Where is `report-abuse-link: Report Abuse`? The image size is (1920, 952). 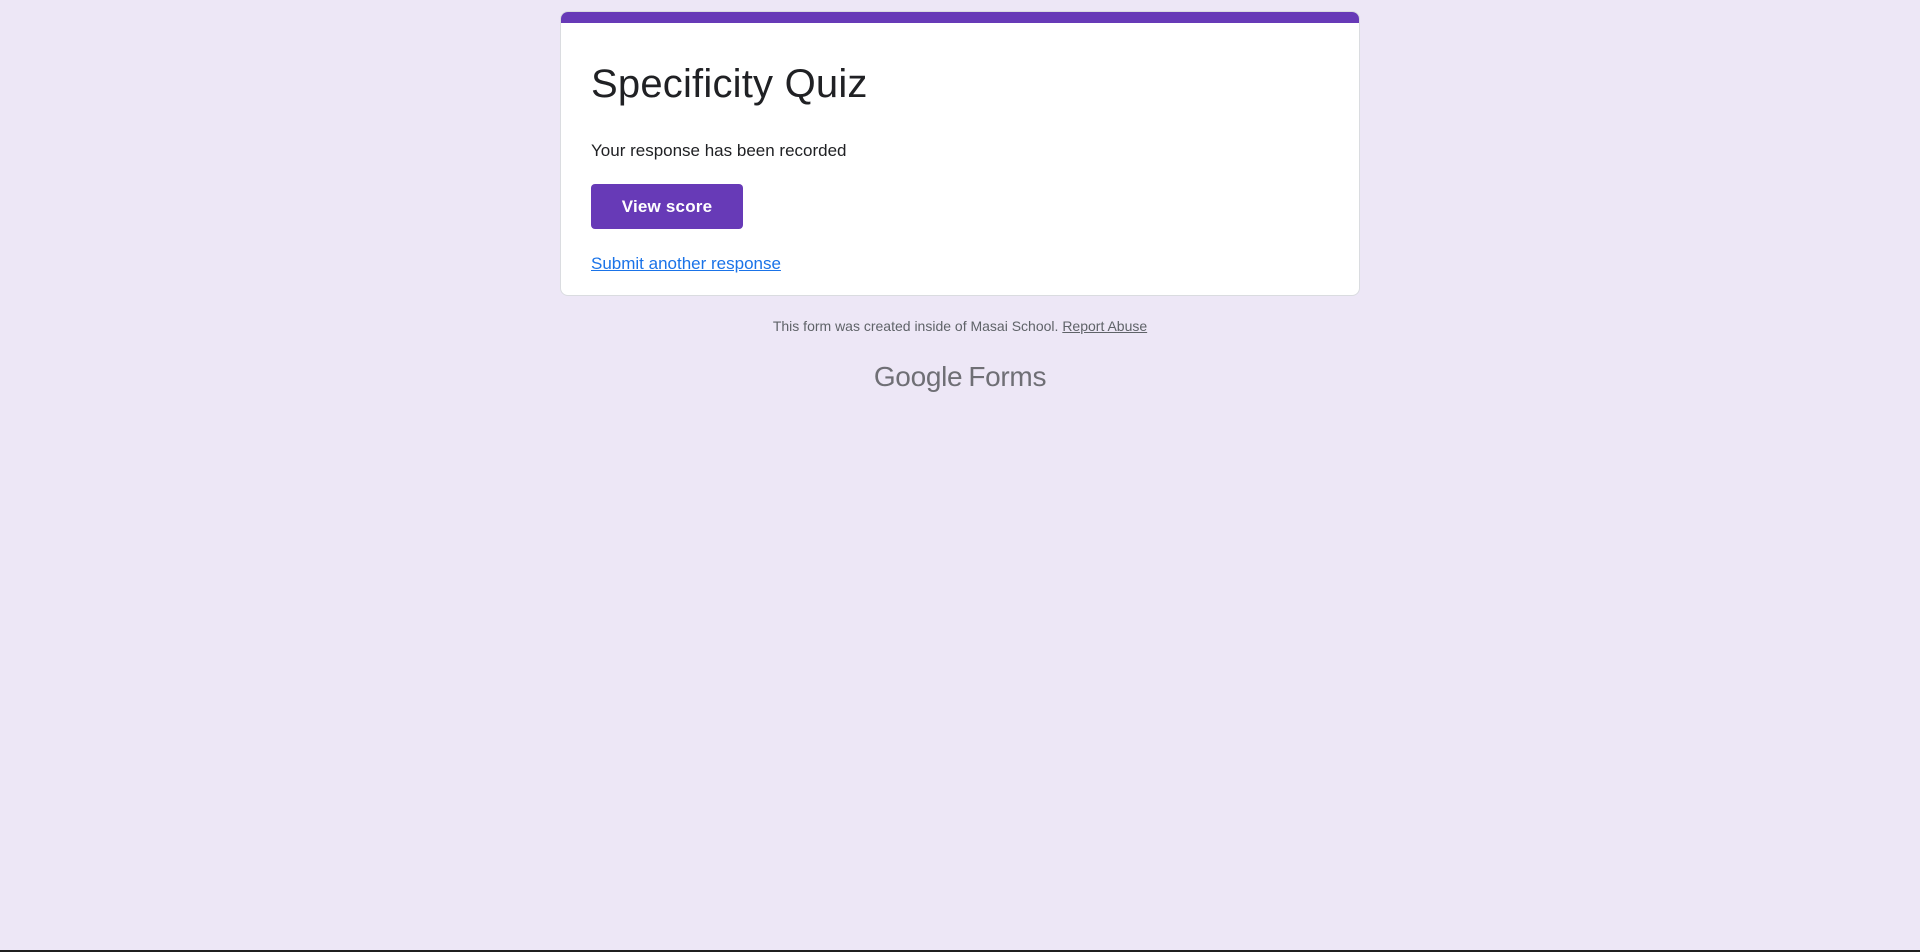 report-abuse-link: Report Abuse is located at coordinates (1104, 326).